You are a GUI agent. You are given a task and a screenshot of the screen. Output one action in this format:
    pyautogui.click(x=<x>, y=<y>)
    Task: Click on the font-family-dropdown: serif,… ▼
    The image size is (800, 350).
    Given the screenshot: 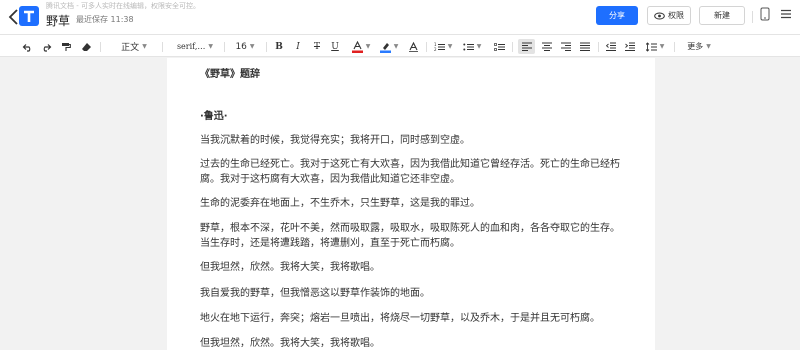 What is the action you would take?
    pyautogui.click(x=195, y=46)
    